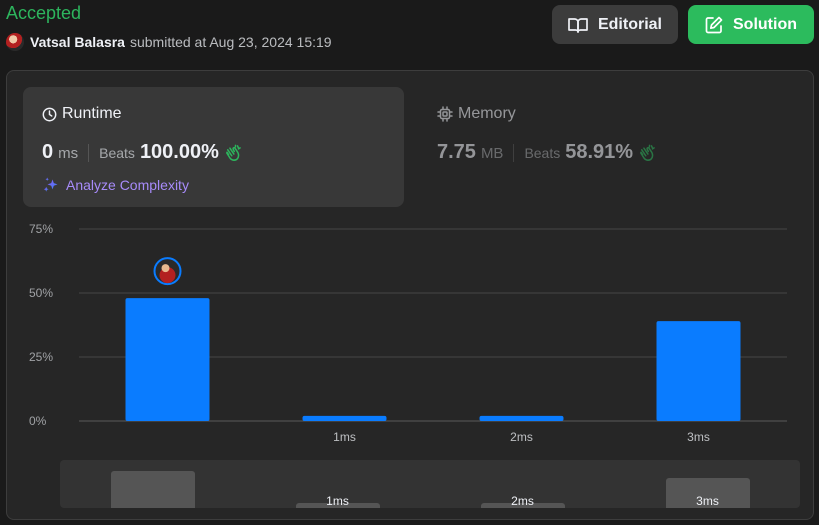  I want to click on runtime-title: Runtime, so click(82, 114).